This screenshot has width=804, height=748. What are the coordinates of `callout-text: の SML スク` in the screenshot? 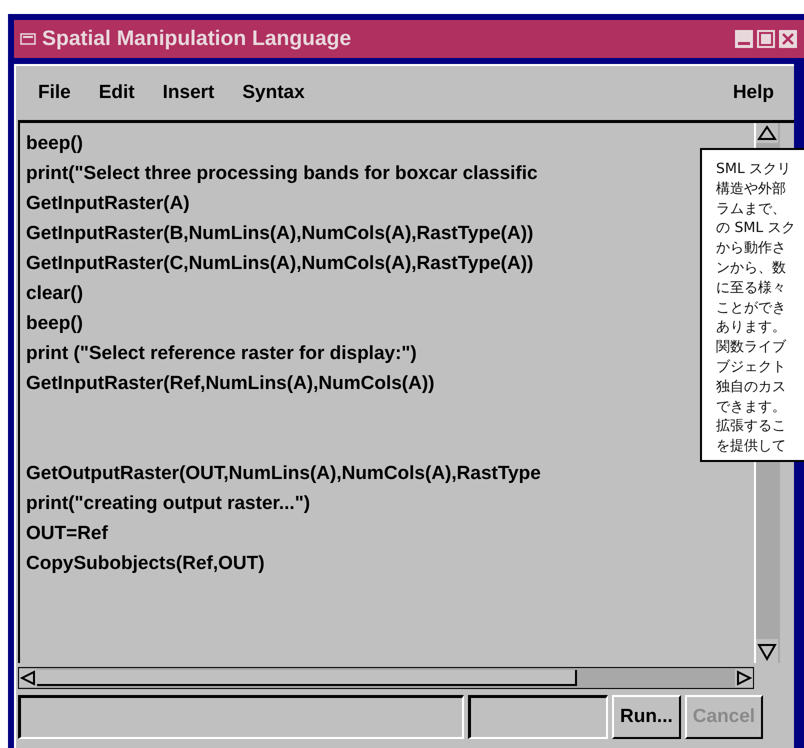 It's located at (756, 228).